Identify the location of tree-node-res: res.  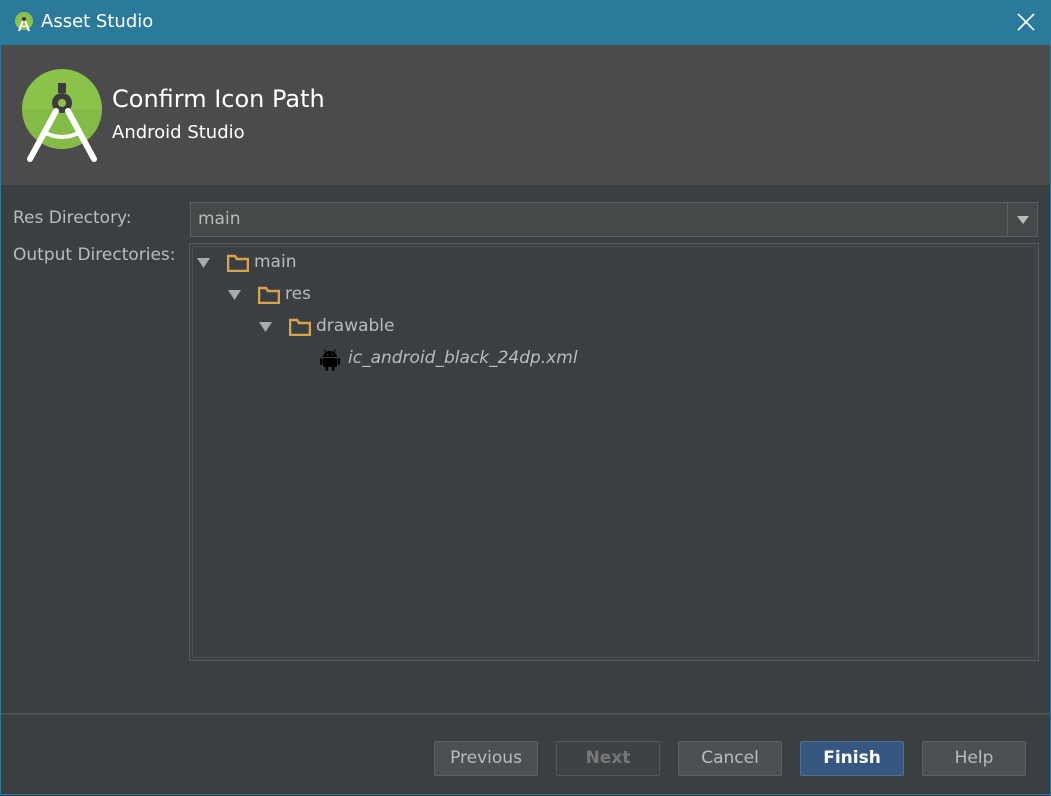
(390, 295).